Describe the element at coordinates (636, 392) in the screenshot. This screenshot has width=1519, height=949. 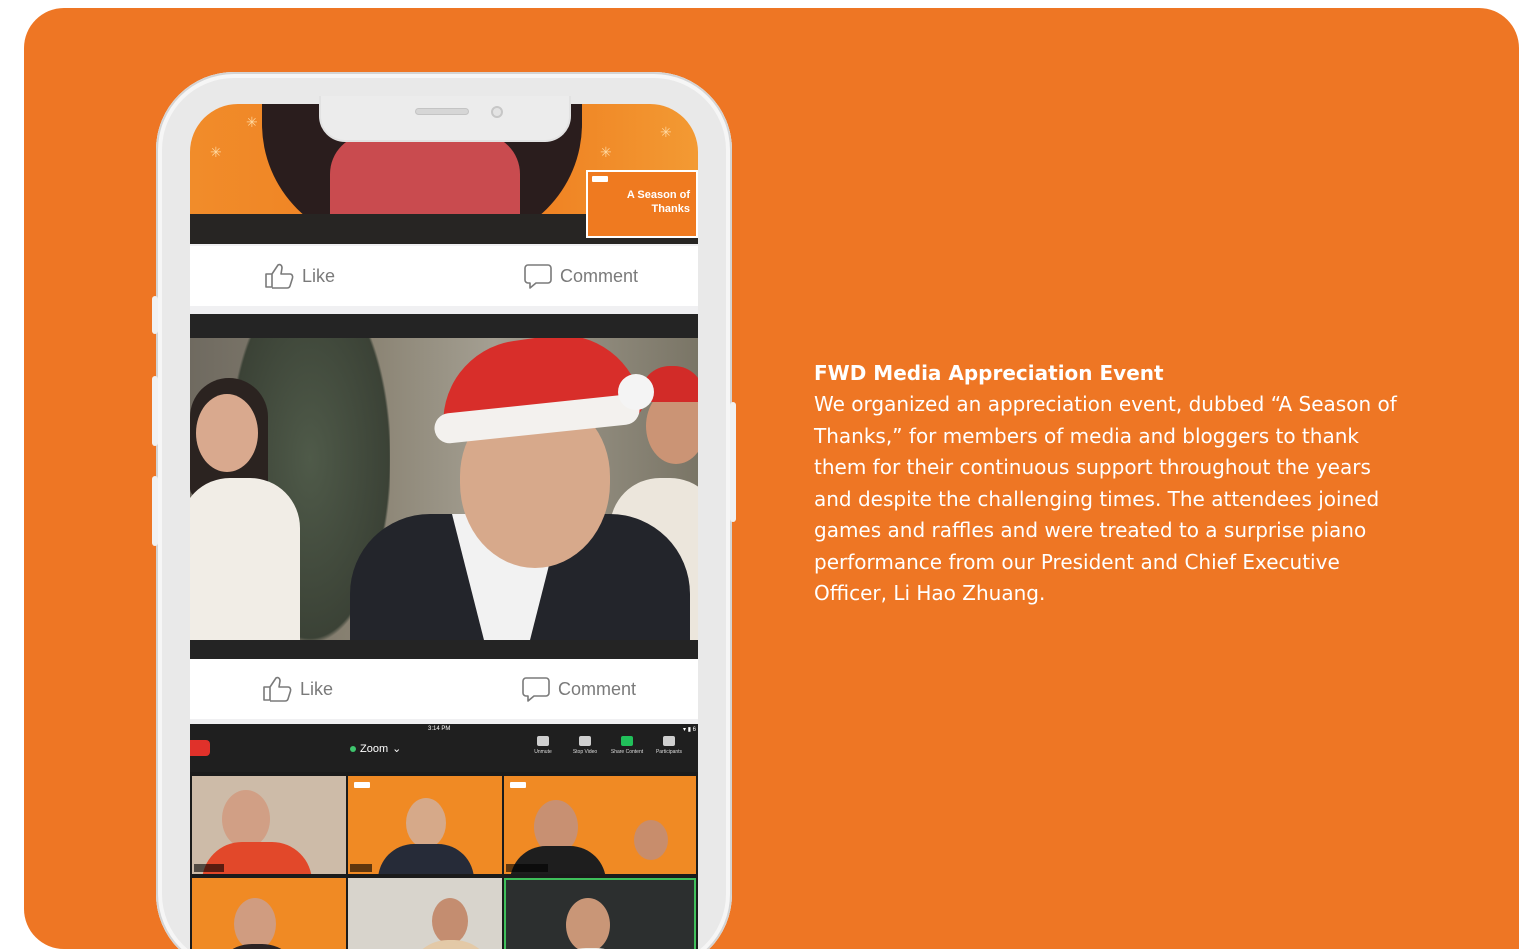
I see `santa-hat-pom` at that location.